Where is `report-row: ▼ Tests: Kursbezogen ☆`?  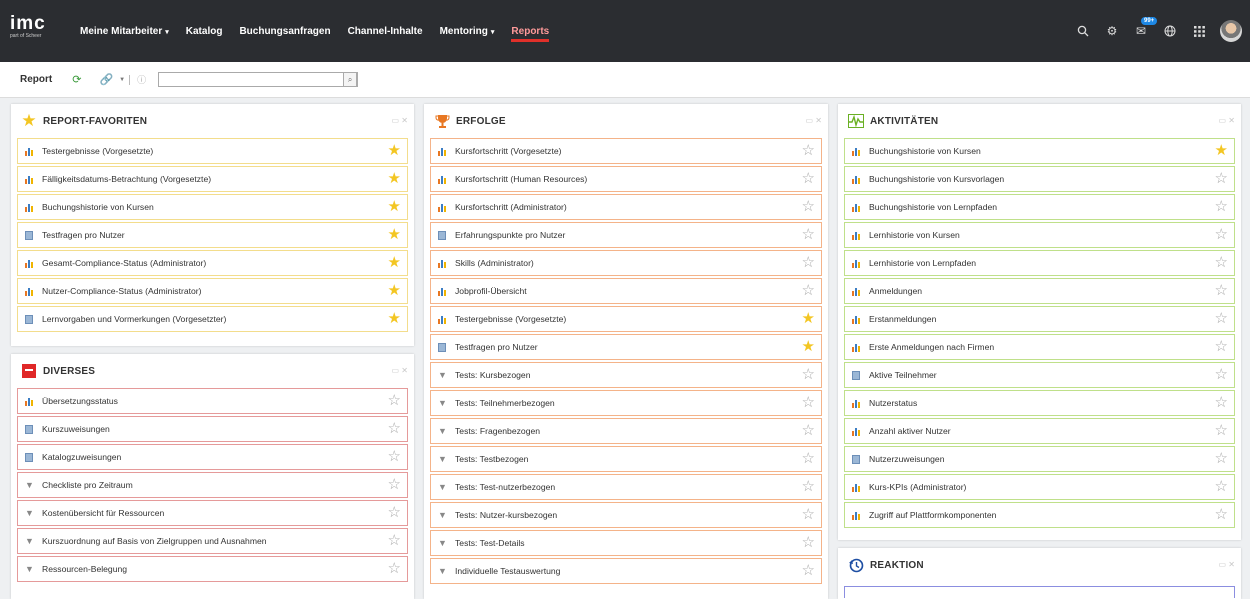
report-row: ▼ Tests: Kursbezogen ☆ is located at coordinates (626, 375).